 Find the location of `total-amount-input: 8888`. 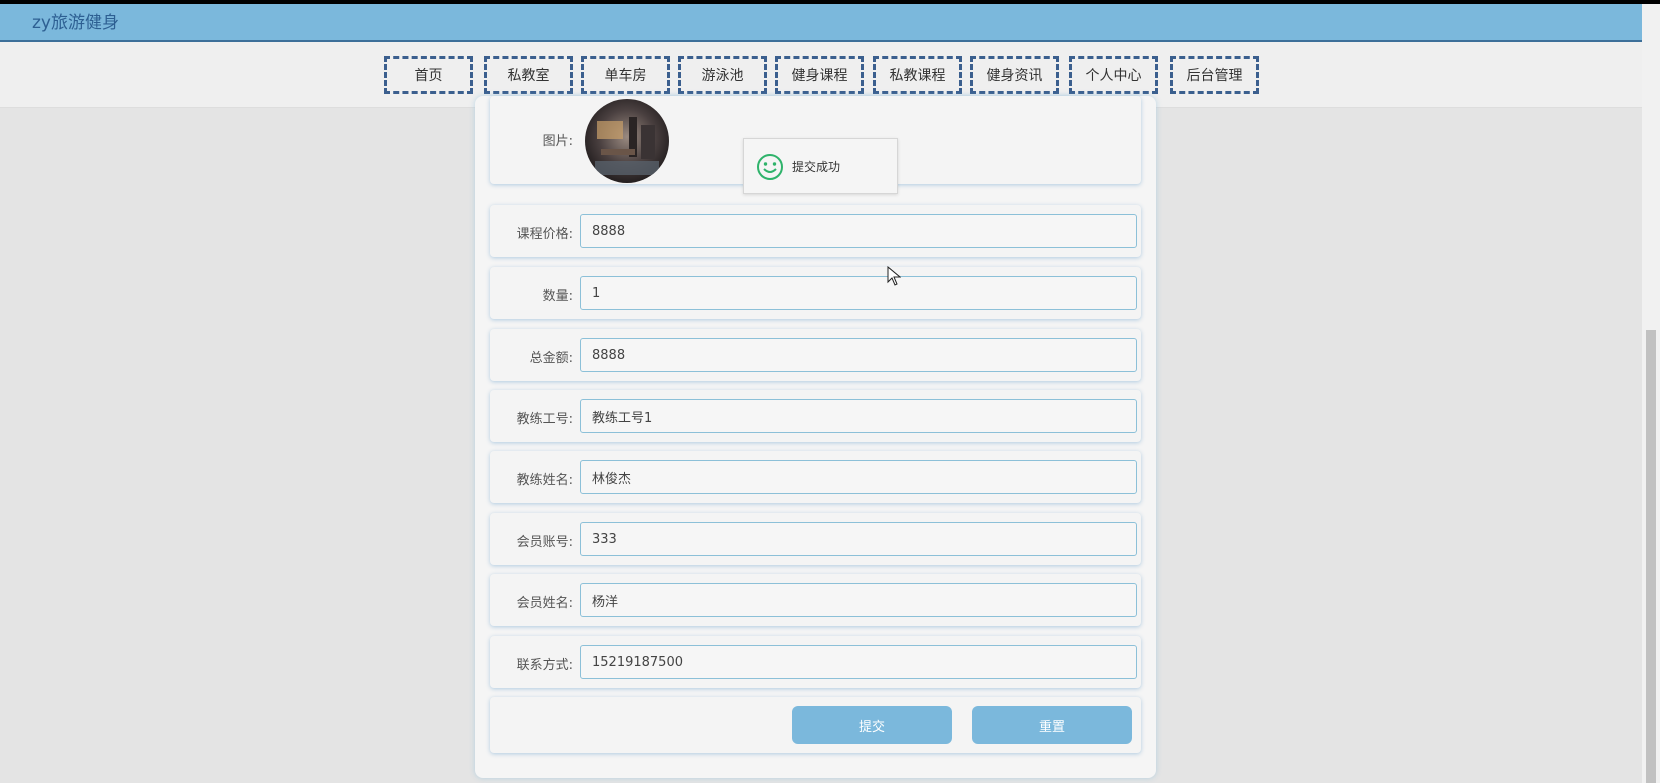

total-amount-input: 8888 is located at coordinates (858, 355).